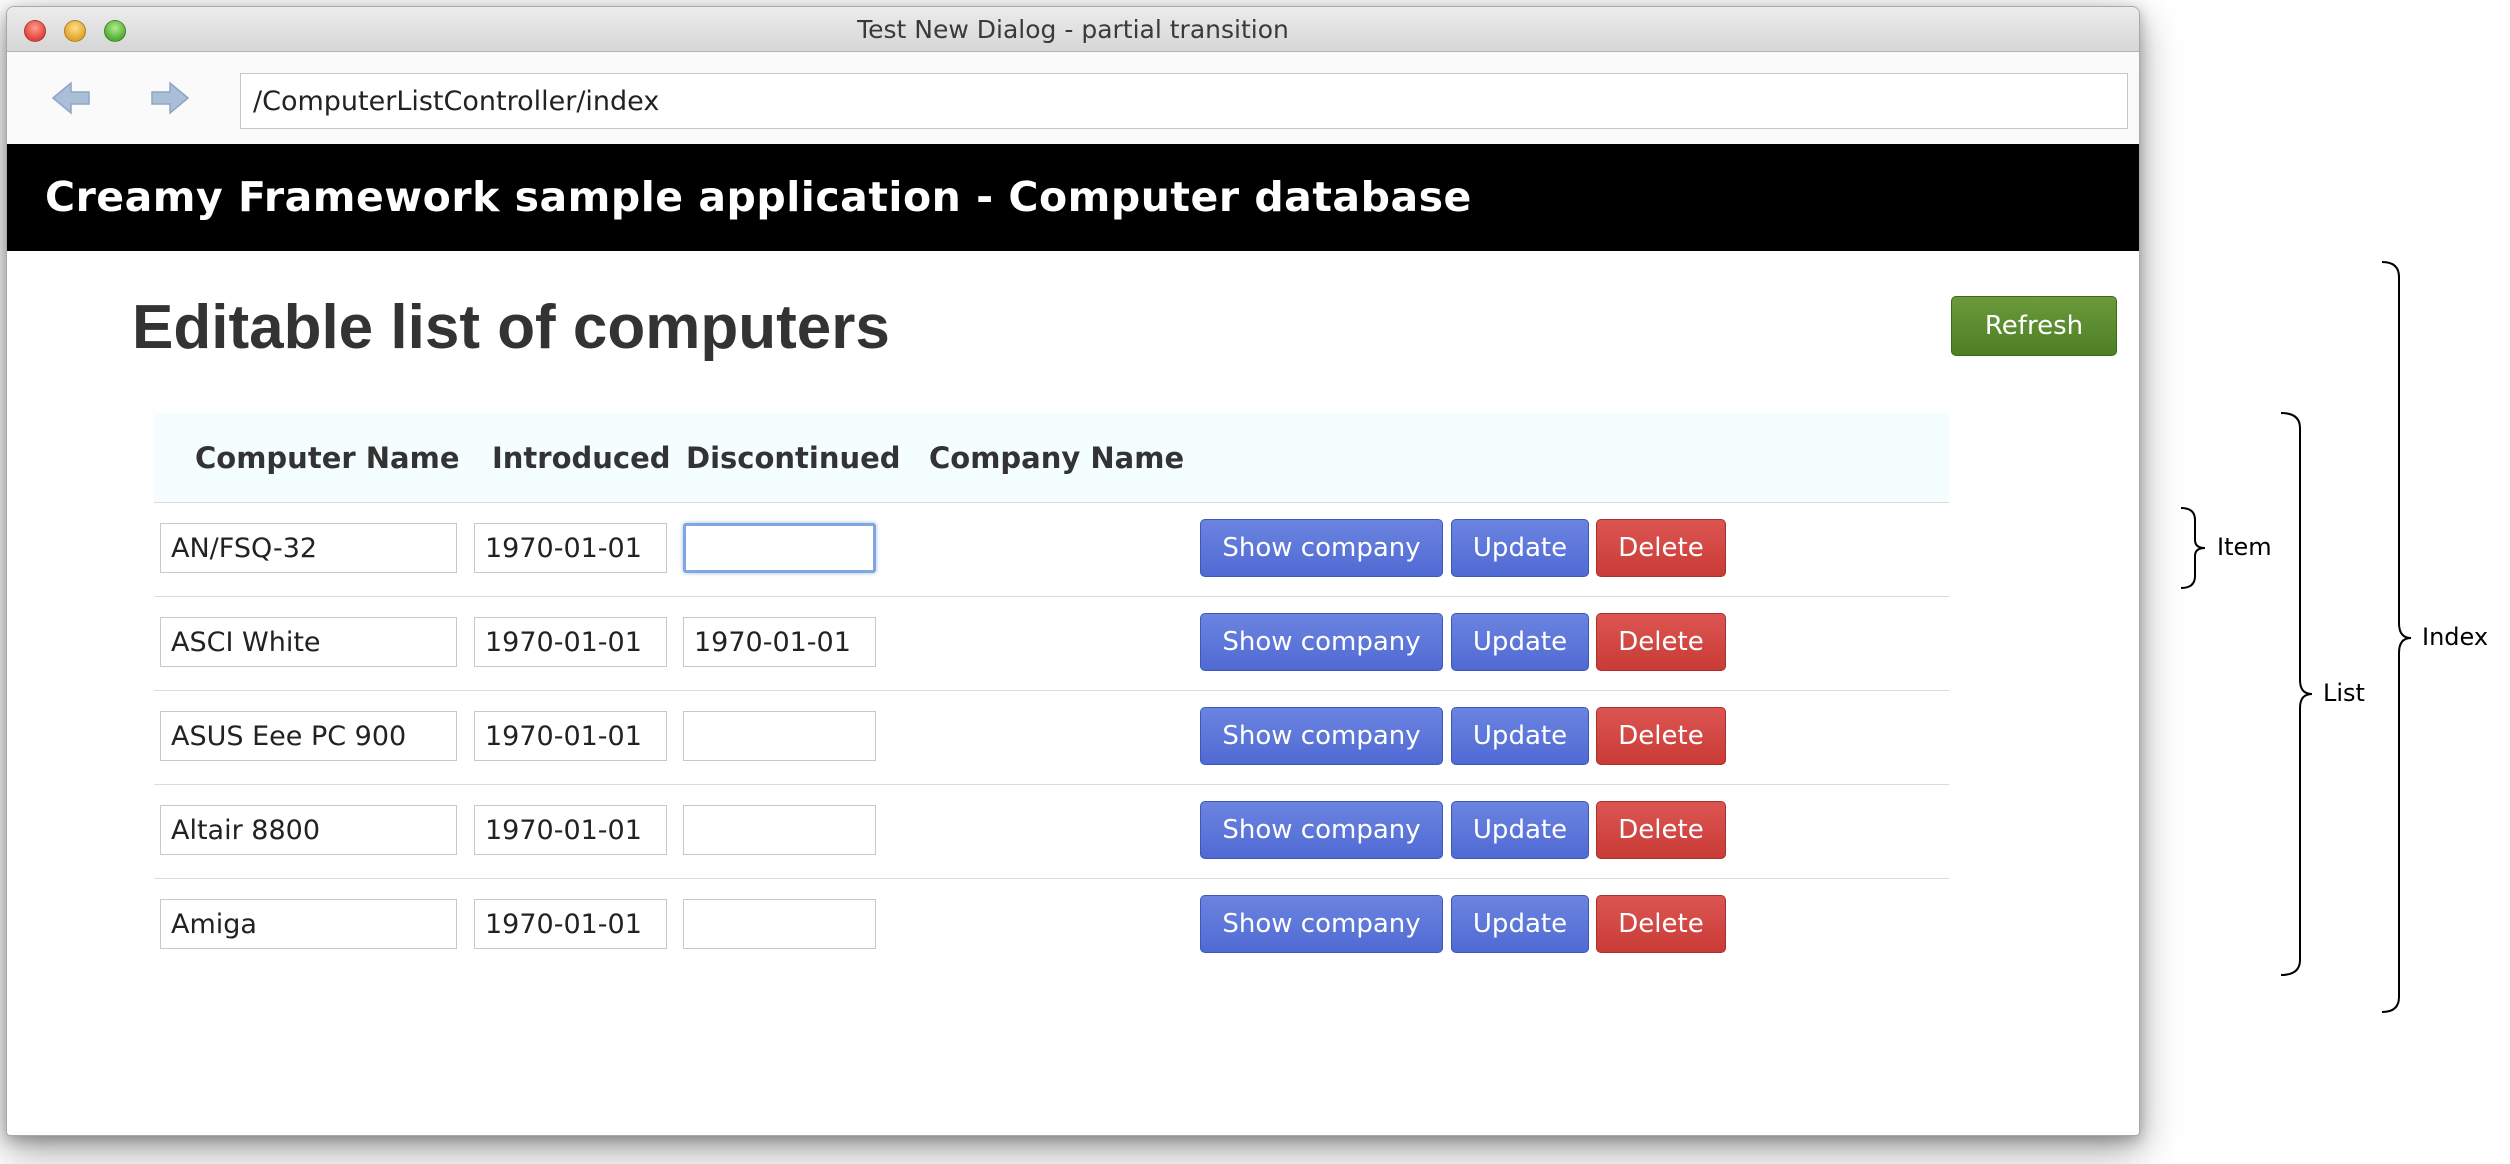 The height and width of the screenshot is (1164, 2510). I want to click on page-title: Editable list of computers, so click(511, 327).